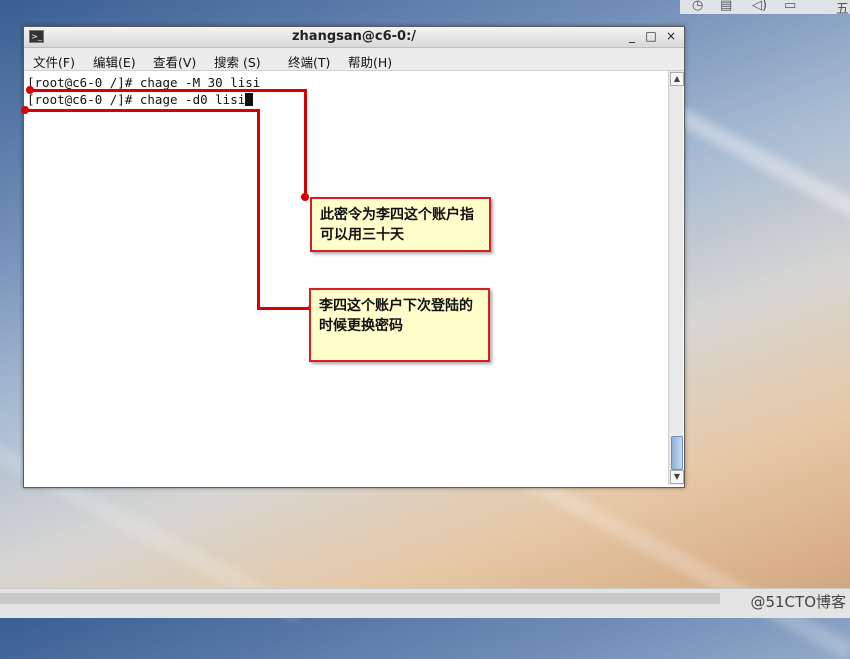 This screenshot has width=850, height=659. What do you see at coordinates (651, 36) in the screenshot?
I see `maximize-button: □` at bounding box center [651, 36].